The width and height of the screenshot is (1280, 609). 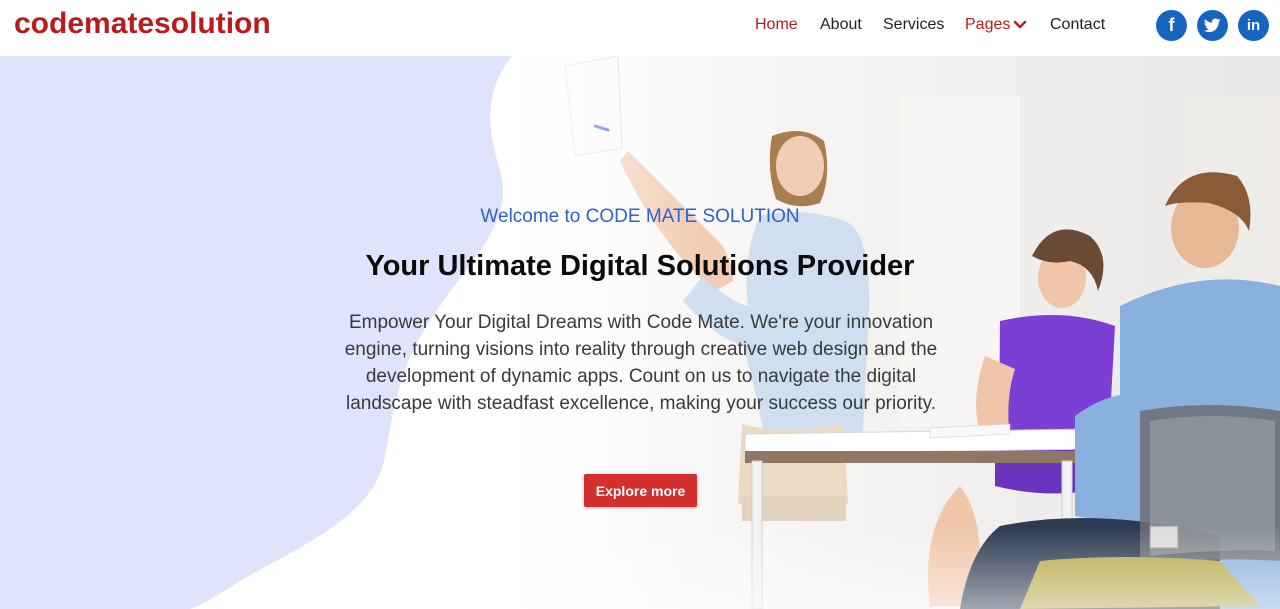 I want to click on brand-logo: codematesolution, so click(x=142, y=24).